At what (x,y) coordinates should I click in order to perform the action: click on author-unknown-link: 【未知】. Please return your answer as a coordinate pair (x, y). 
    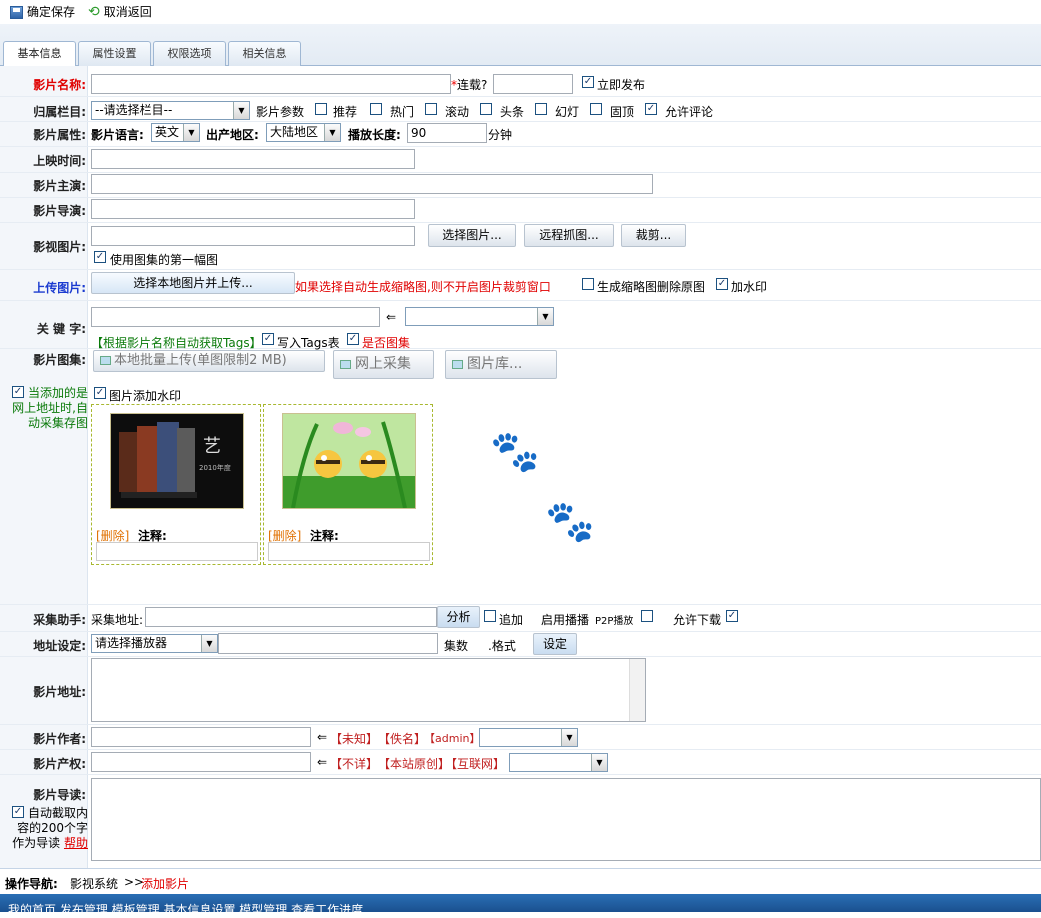
    Looking at the image, I should click on (354, 738).